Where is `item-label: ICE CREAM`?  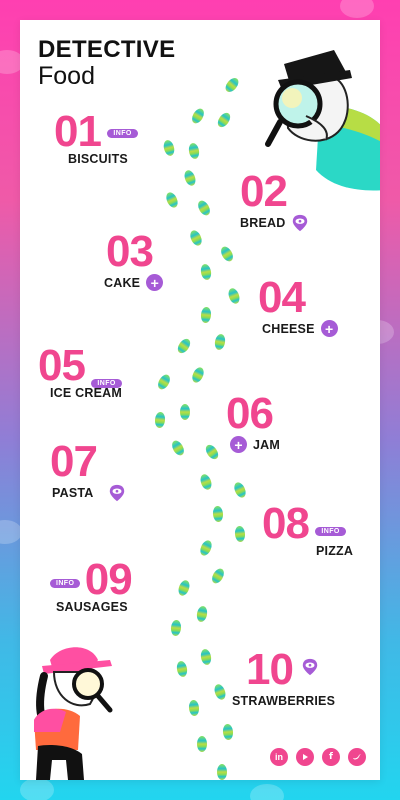 item-label: ICE CREAM is located at coordinates (86, 393).